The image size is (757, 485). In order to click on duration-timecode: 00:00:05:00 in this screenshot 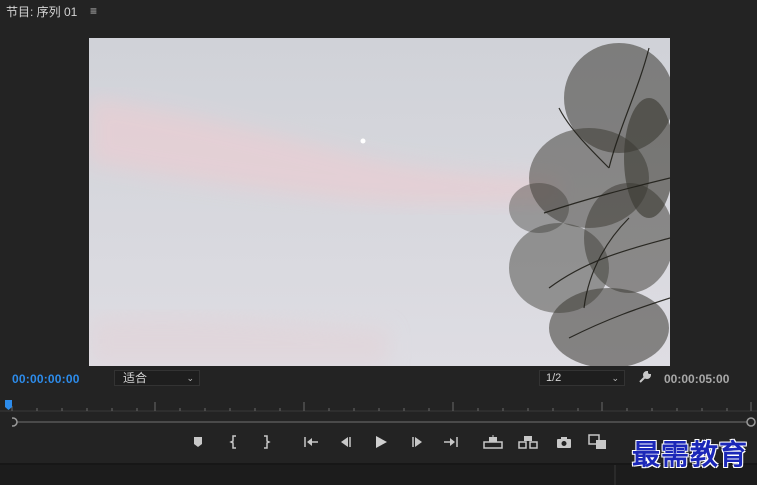, I will do `click(697, 379)`.